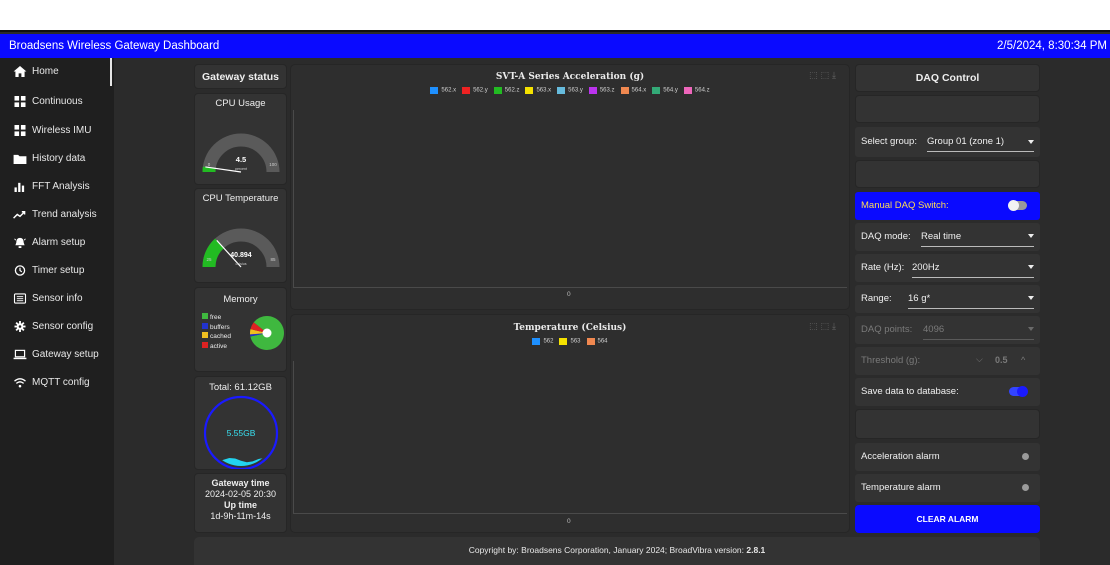 Image resolution: width=1110 pixels, height=565 pixels. What do you see at coordinates (241, 264) in the screenshot?
I see `cpu-temperature-unit: celsius` at bounding box center [241, 264].